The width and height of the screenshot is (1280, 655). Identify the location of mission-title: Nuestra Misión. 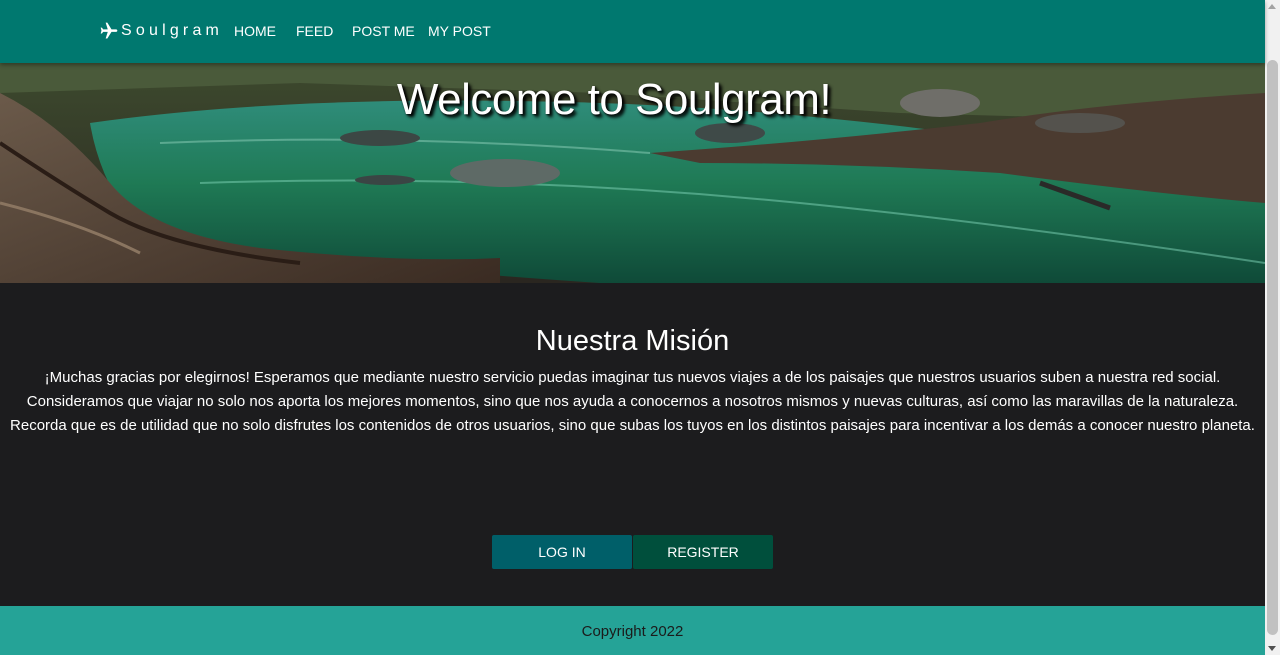
(632, 341).